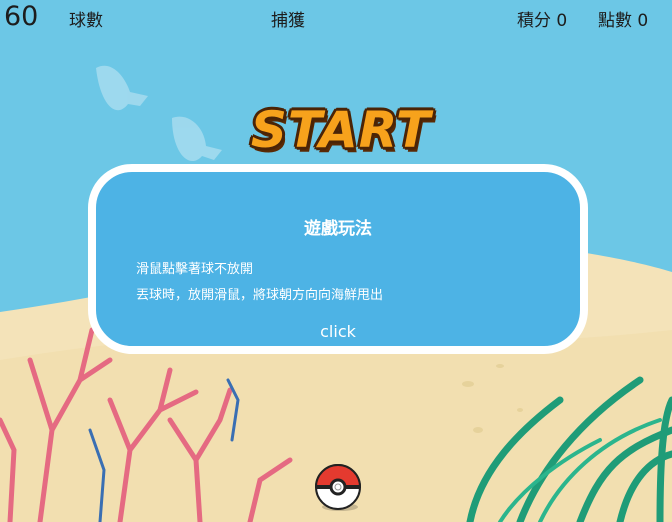  What do you see at coordinates (341, 130) in the screenshot?
I see `start-title: START` at bounding box center [341, 130].